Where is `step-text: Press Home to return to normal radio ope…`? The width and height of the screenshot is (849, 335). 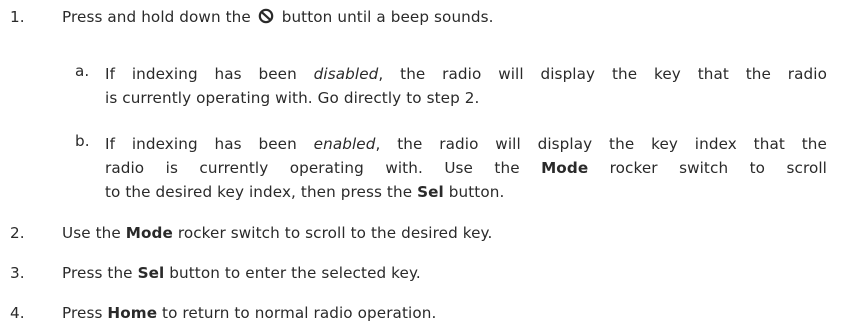
step-text: Press Home to return to normal radio ope… is located at coordinates (249, 313).